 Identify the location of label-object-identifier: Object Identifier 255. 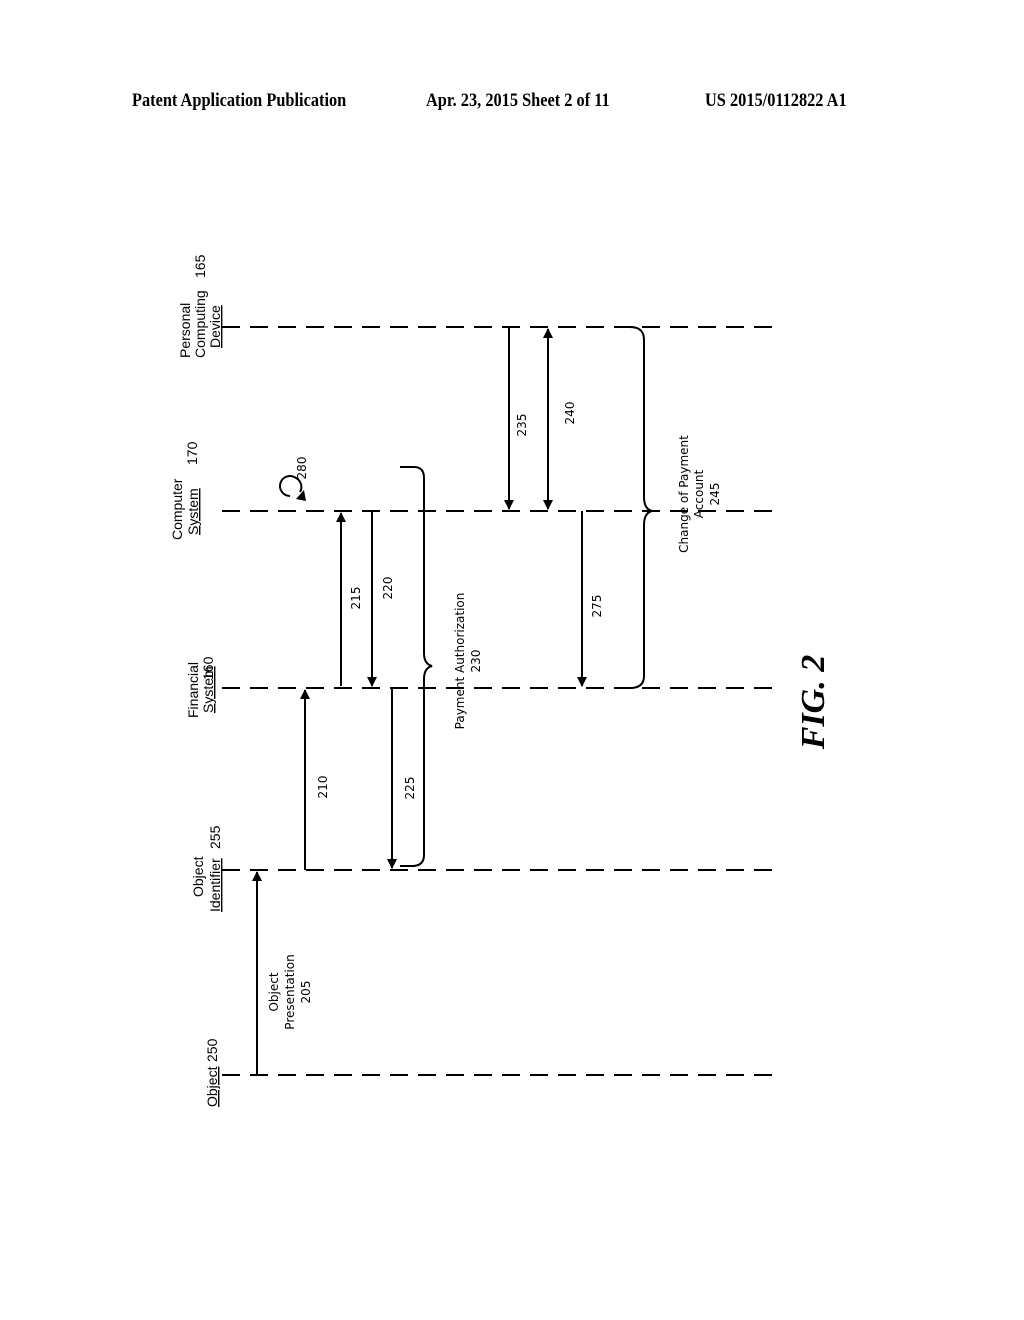
(206, 868).